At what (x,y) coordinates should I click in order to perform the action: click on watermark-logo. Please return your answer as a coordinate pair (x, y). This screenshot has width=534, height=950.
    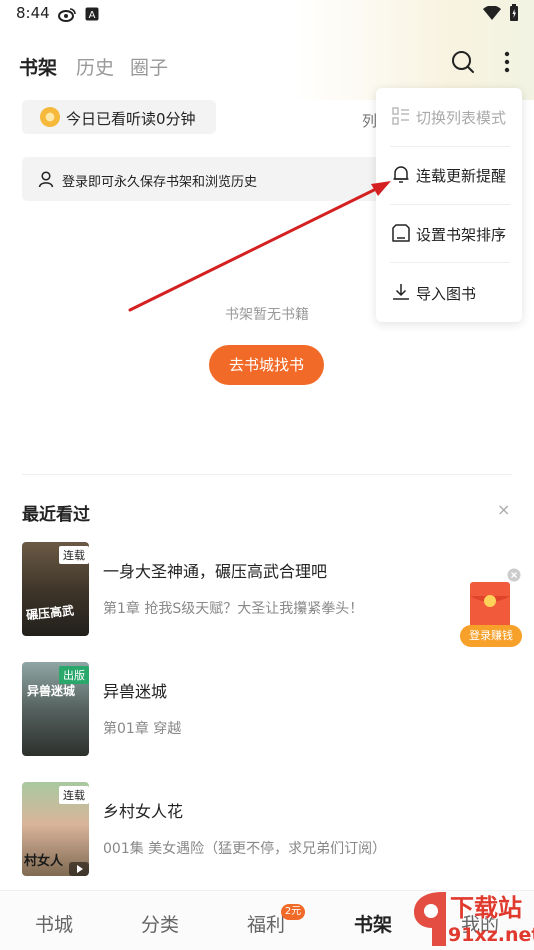
    Looking at the image, I should click on (430, 919).